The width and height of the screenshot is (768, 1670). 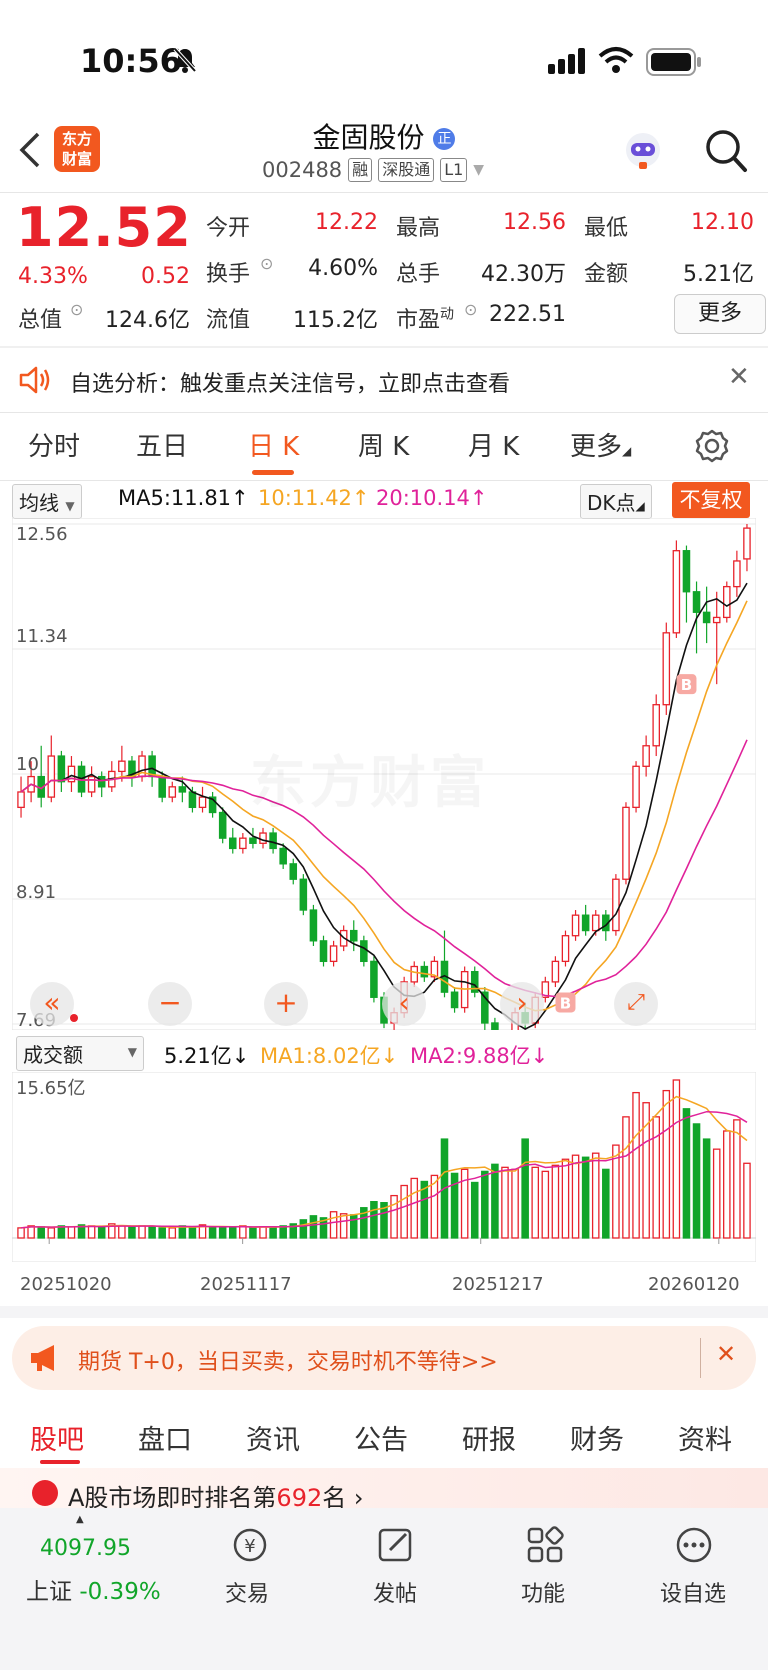 I want to click on search-icon, so click(x=726, y=153).